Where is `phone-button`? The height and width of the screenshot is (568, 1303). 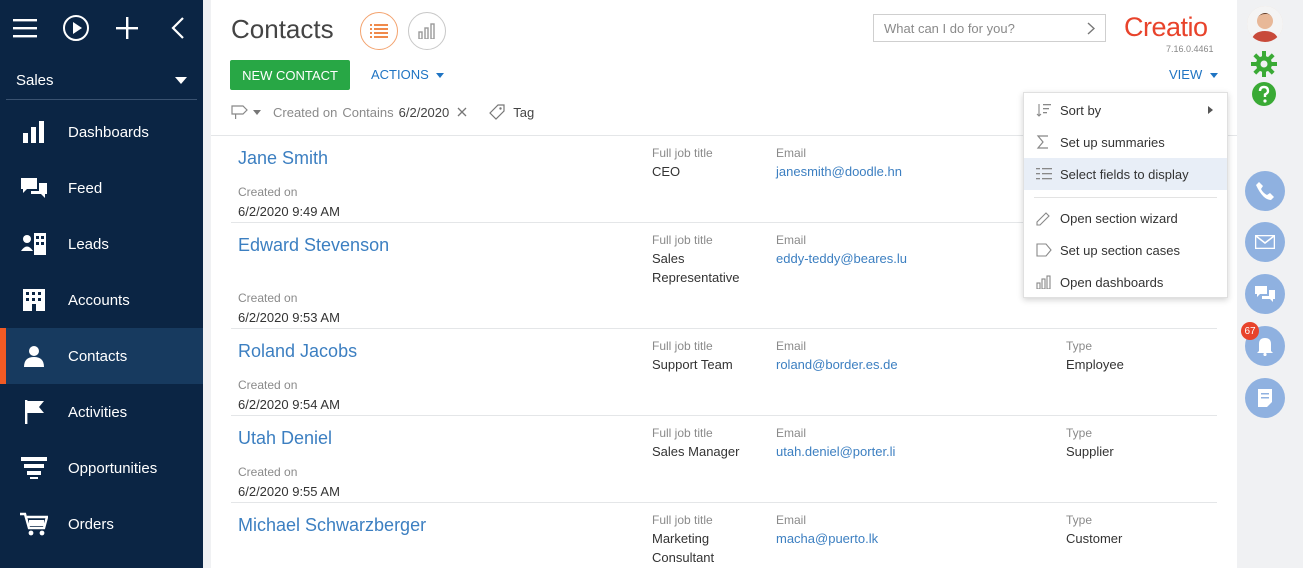
phone-button is located at coordinates (1265, 191).